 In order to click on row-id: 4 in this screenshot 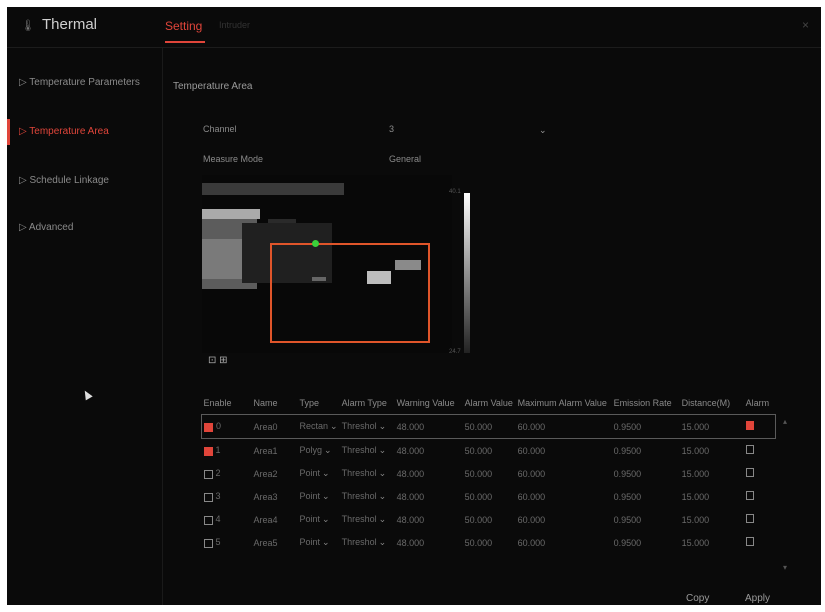, I will do `click(218, 519)`.